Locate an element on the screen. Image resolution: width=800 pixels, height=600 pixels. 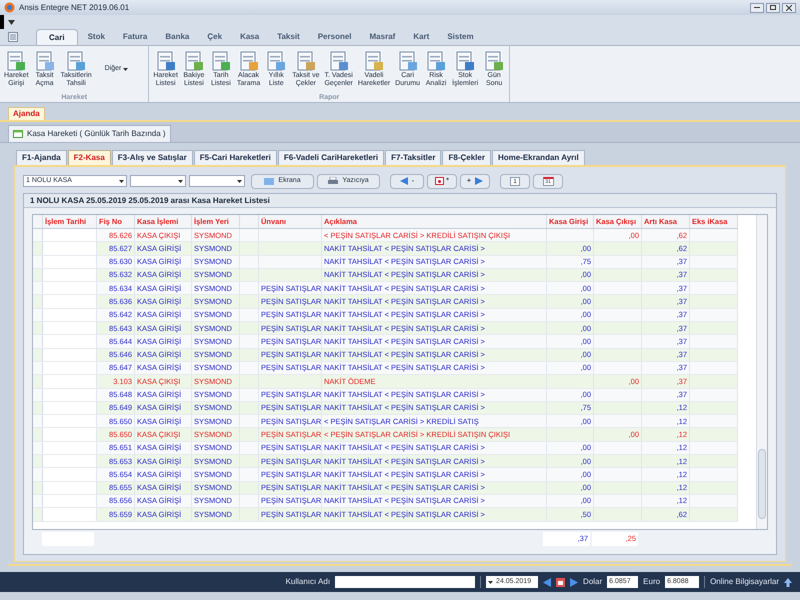
page-tab: F1-Ajanda is located at coordinates (41, 157).